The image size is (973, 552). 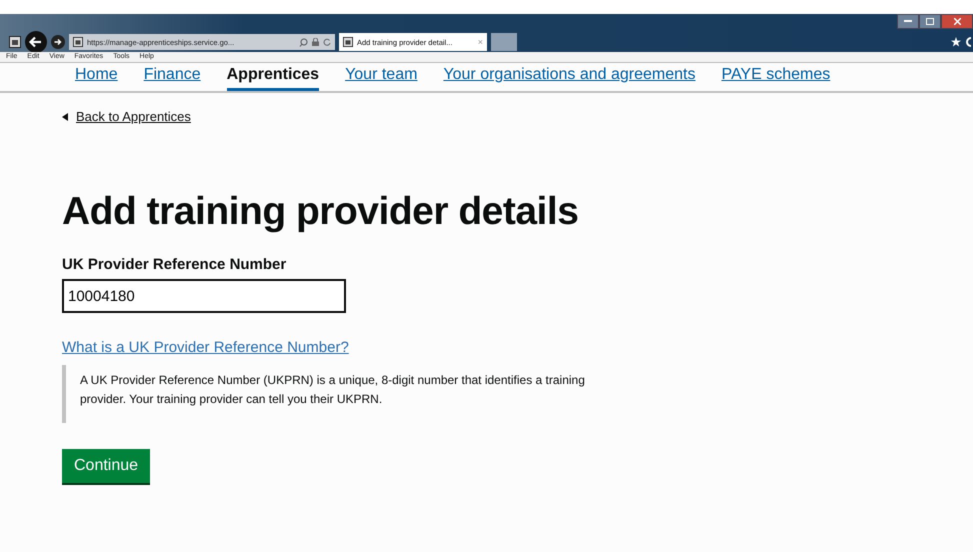 I want to click on search-icon, so click(x=303, y=42).